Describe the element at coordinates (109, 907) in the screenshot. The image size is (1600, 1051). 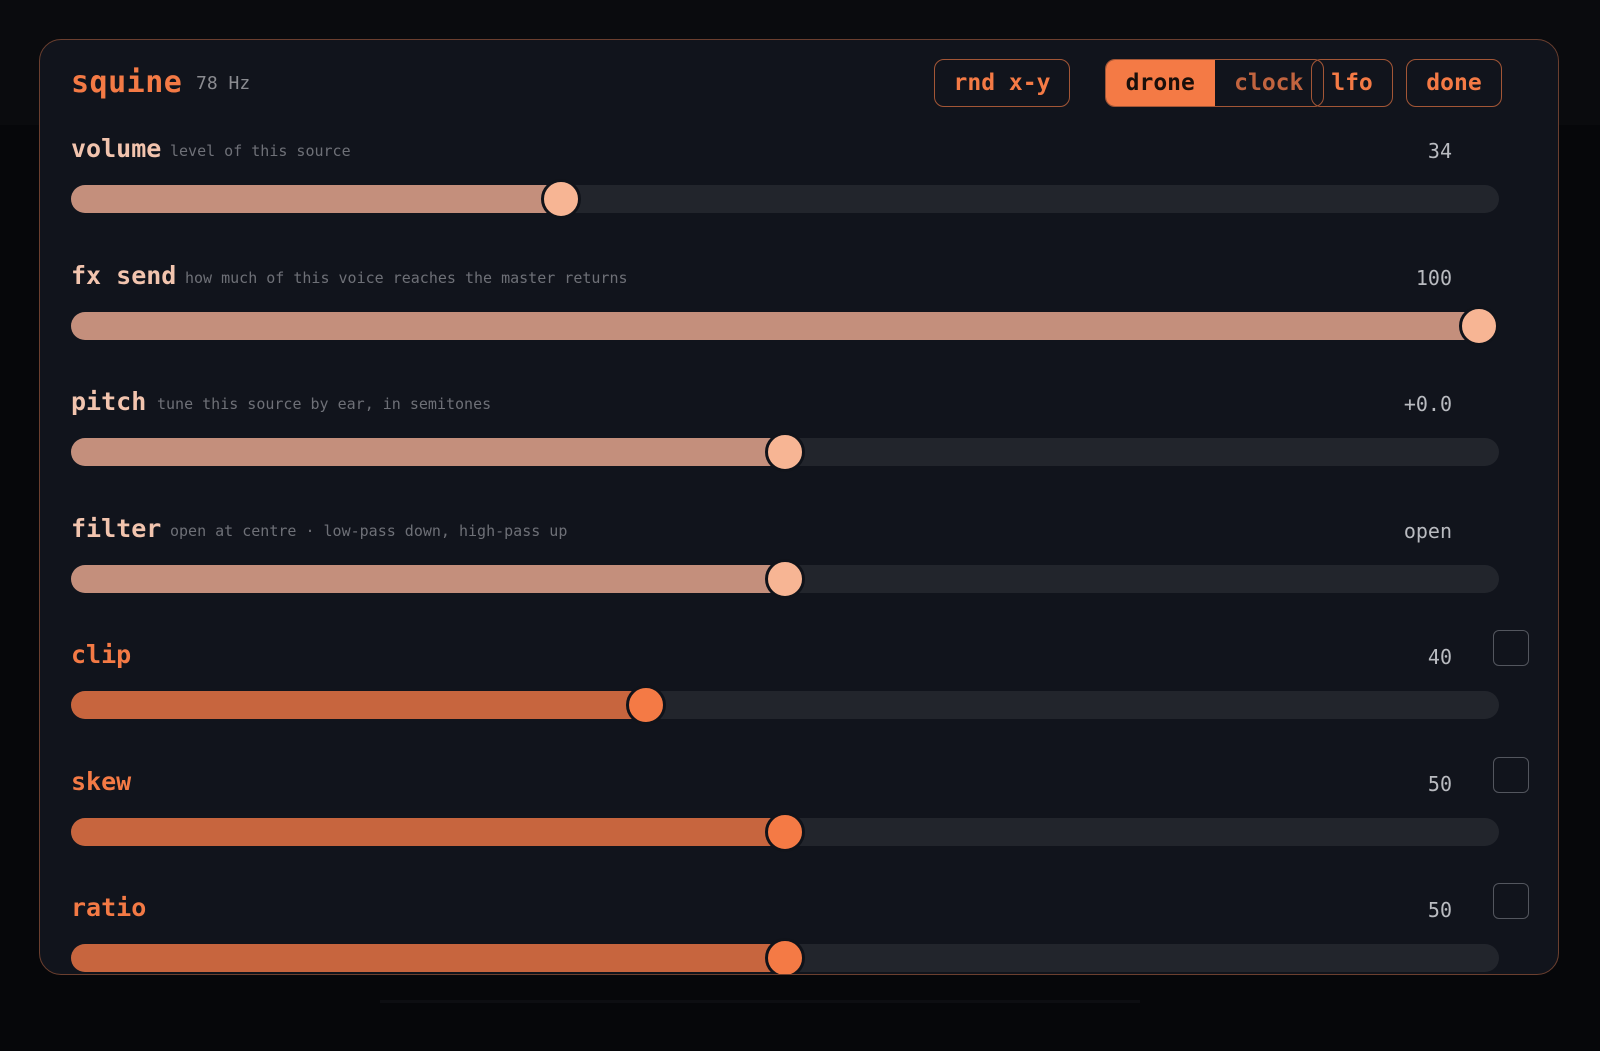
I see `slider-label: ratio` at that location.